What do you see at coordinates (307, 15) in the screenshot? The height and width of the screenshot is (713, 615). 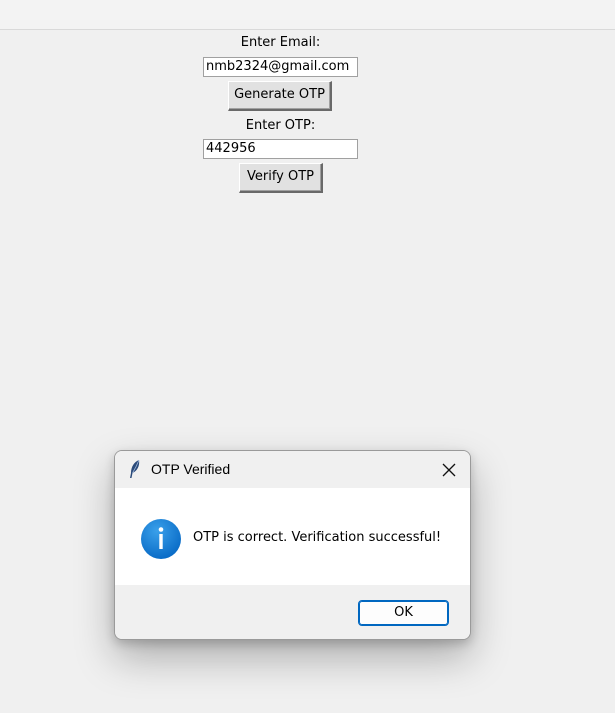 I see `window-top-bar` at bounding box center [307, 15].